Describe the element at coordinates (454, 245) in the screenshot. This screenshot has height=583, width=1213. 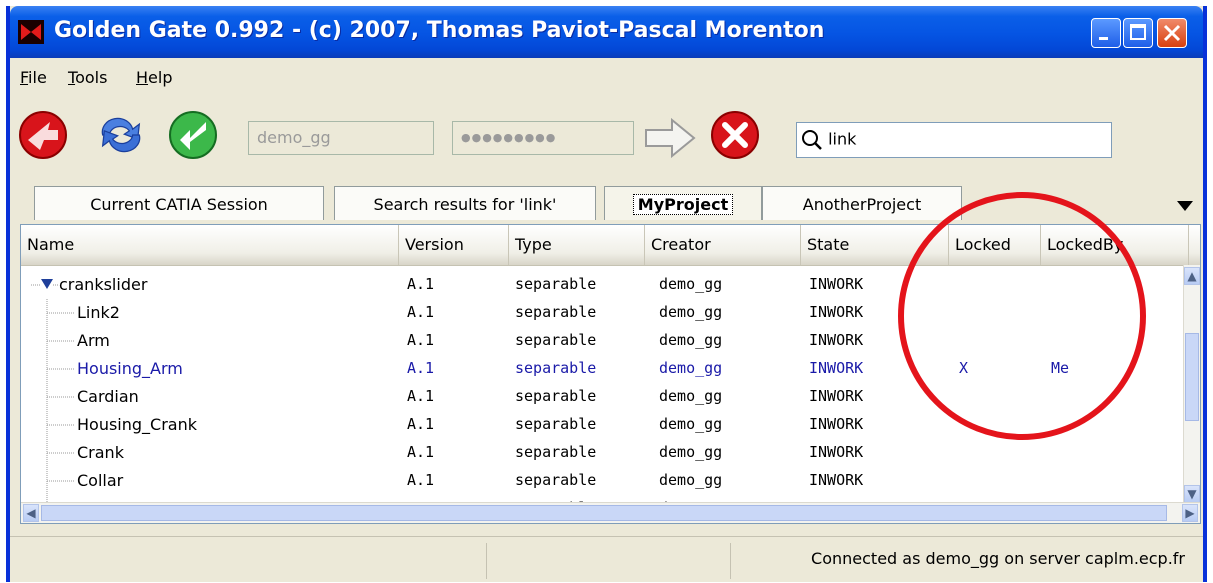
I see `col-version: Version` at that location.